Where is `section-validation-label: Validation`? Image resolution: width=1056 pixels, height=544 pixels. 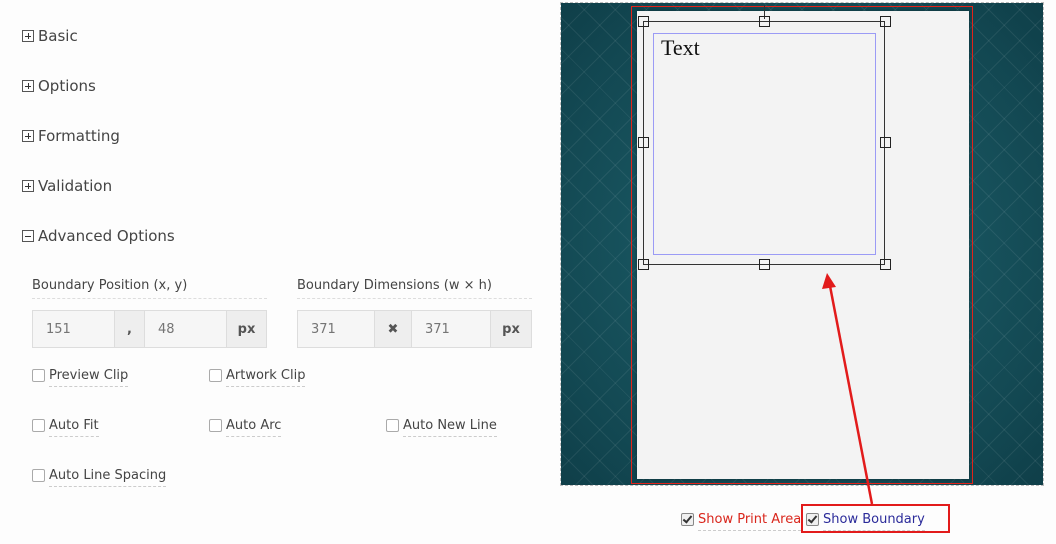 section-validation-label: Validation is located at coordinates (75, 186).